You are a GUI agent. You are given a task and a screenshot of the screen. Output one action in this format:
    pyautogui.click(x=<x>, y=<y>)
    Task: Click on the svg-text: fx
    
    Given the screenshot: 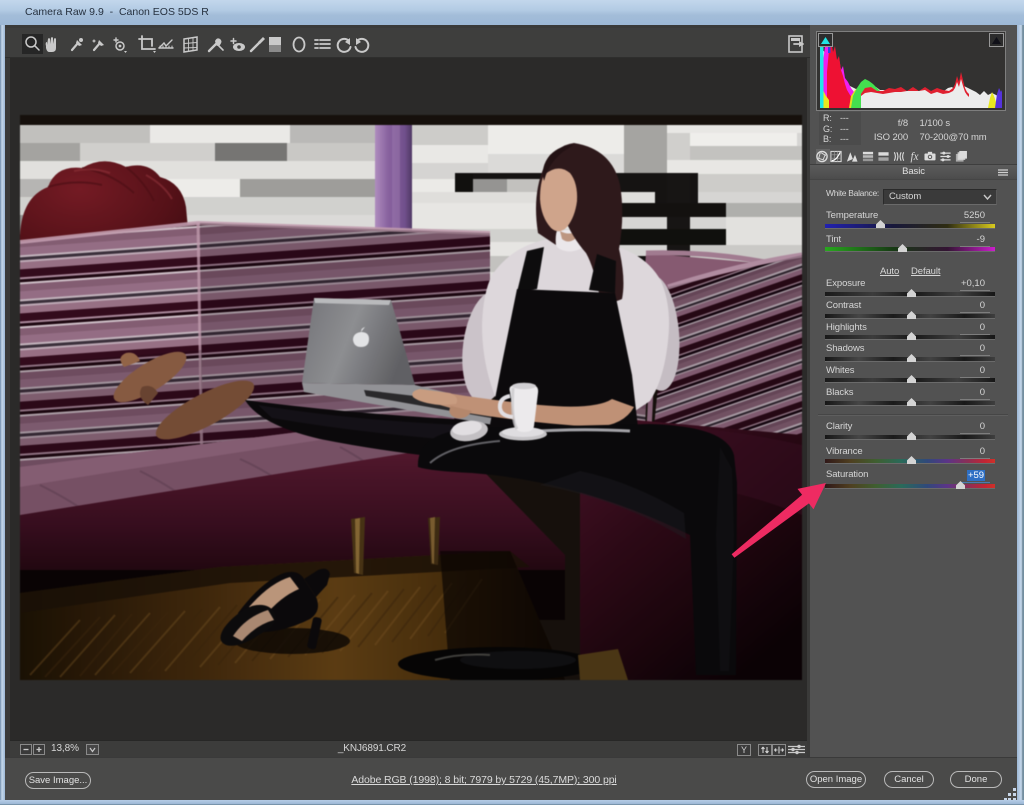 What is the action you would take?
    pyautogui.click(x=915, y=157)
    